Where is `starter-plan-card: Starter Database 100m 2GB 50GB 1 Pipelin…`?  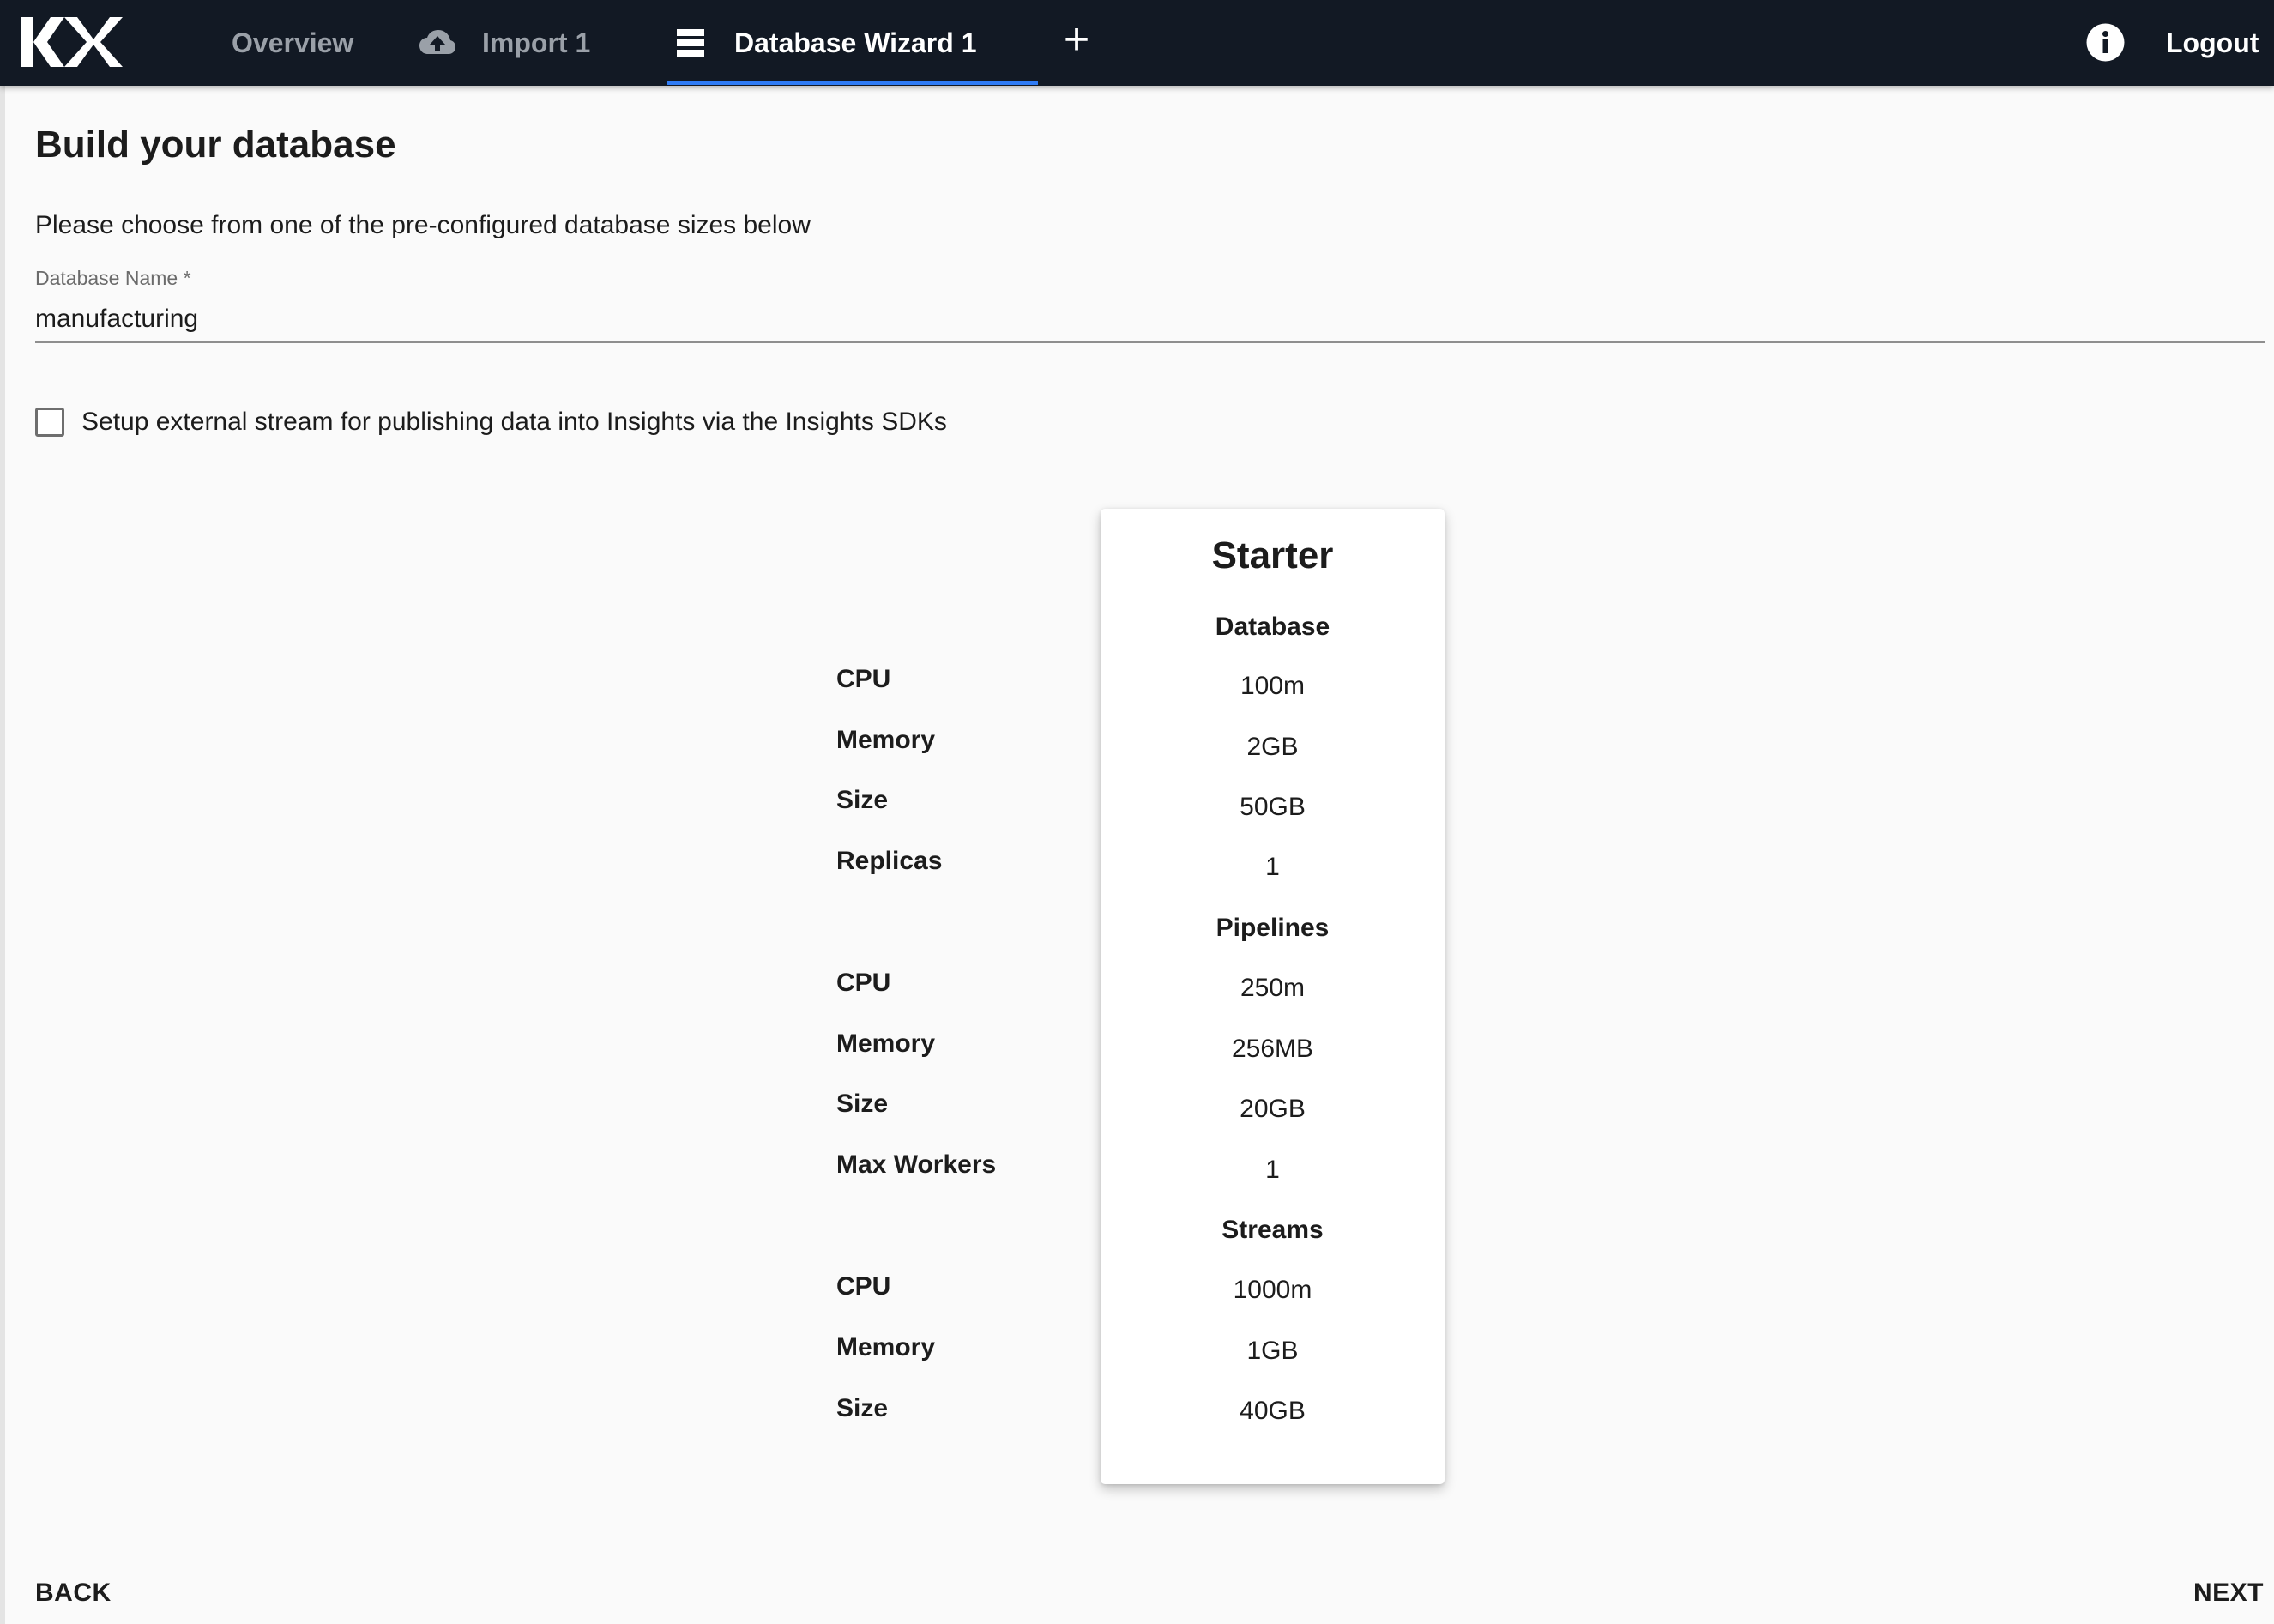 starter-plan-card: Starter Database 100m 2GB 50GB 1 Pipelin… is located at coordinates (1273, 996).